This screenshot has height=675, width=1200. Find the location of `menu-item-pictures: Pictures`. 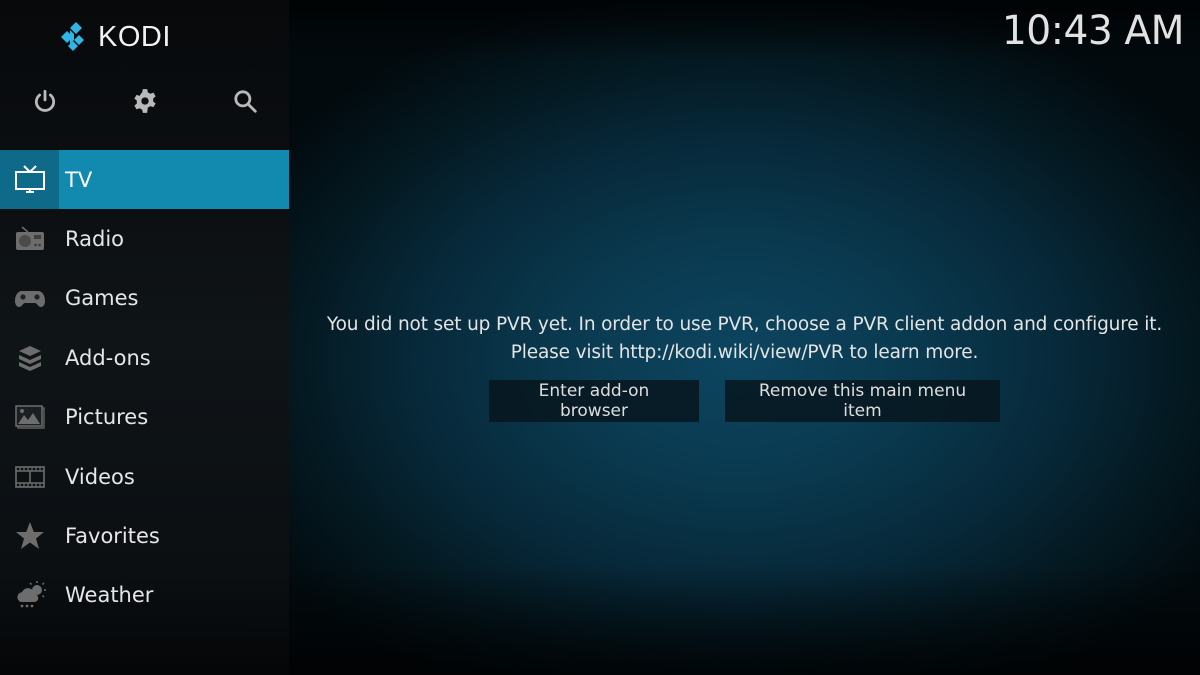

menu-item-pictures: Pictures is located at coordinates (144, 417).